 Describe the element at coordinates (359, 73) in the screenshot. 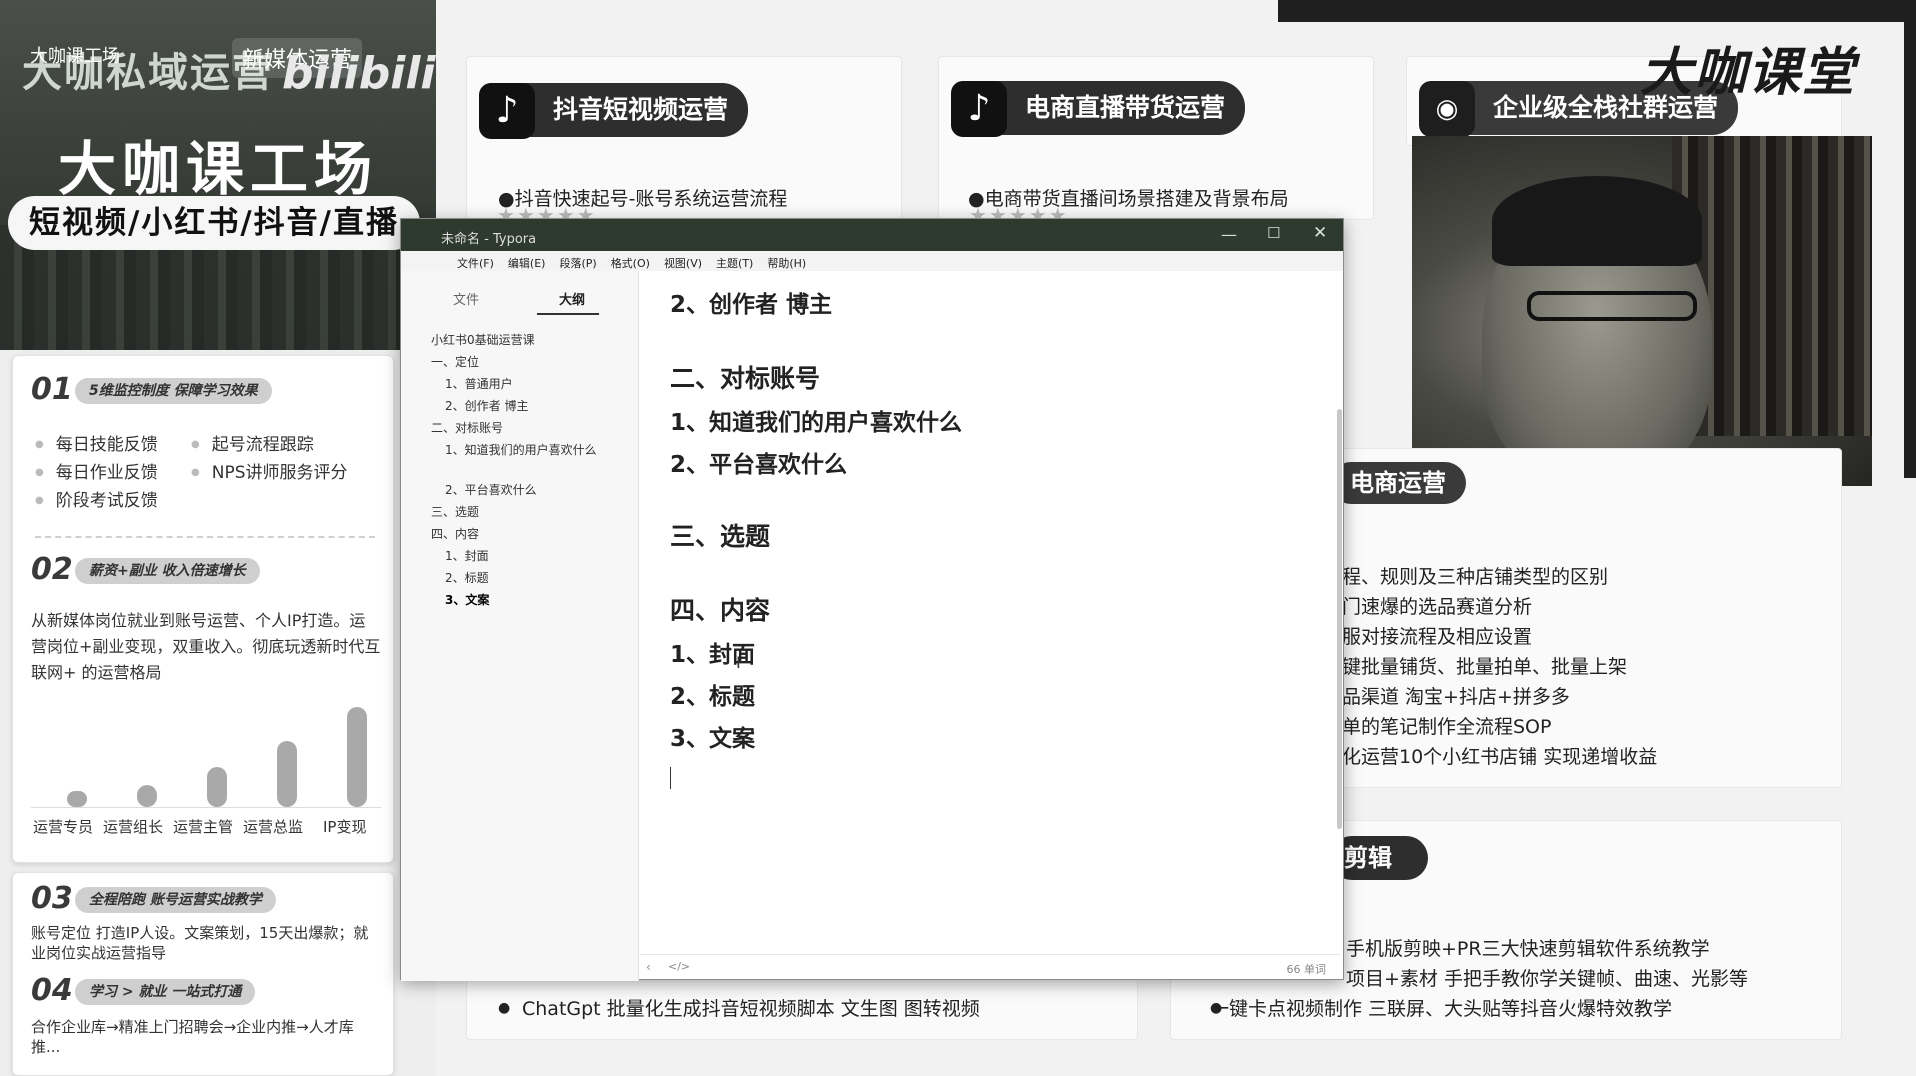

I see `bilibili-logo: bilibili` at that location.